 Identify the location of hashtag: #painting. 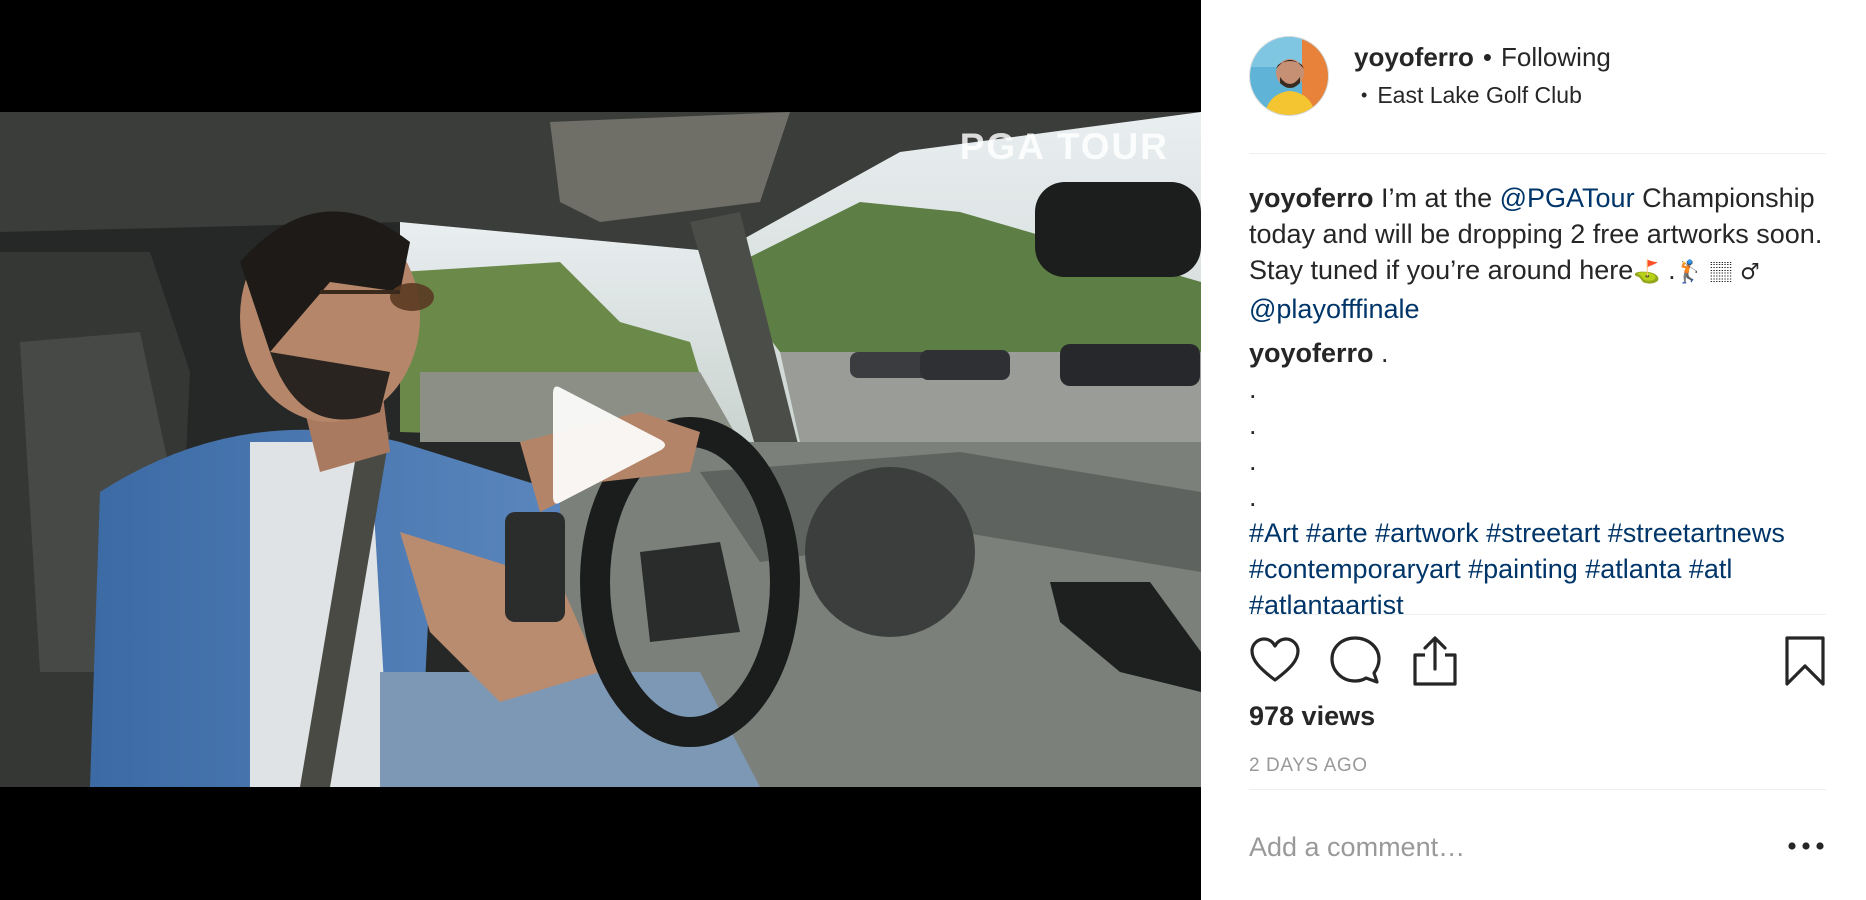
(1523, 569).